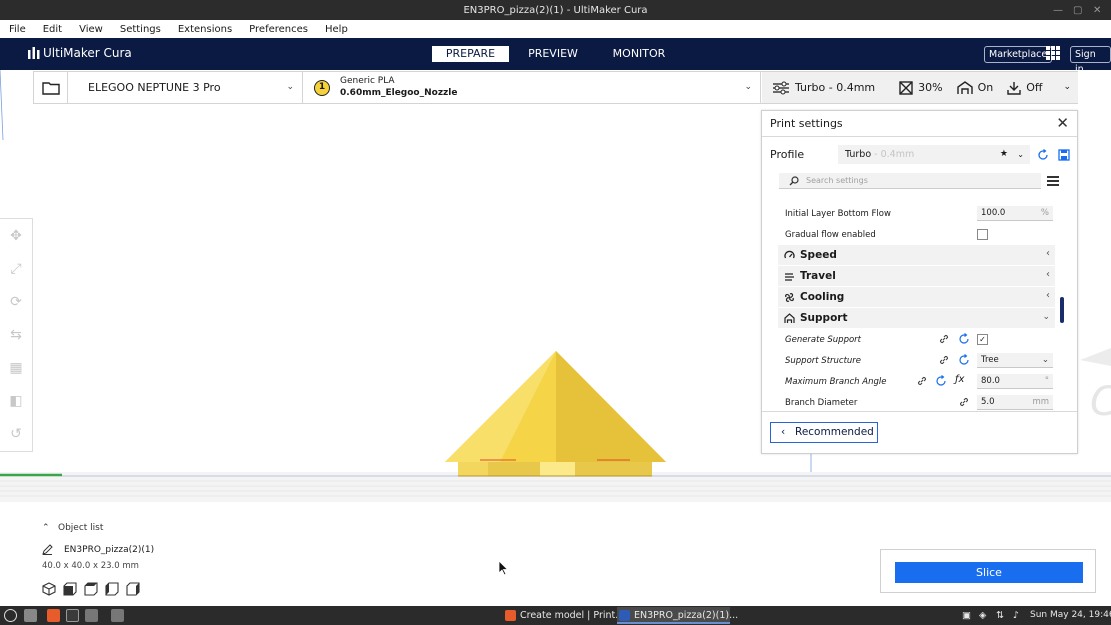 The height and width of the screenshot is (625, 1111). What do you see at coordinates (16, 334) in the screenshot?
I see `mirror-tool-icon: ⇆` at bounding box center [16, 334].